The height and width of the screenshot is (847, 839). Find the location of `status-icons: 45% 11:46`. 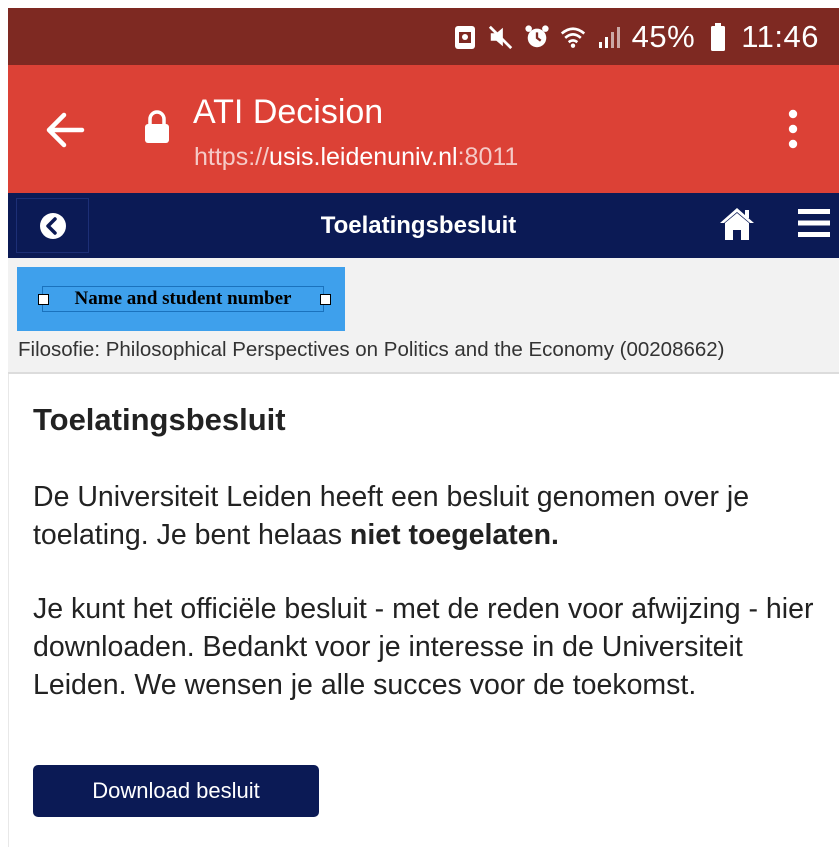

status-icons: 45% 11:46 is located at coordinates (635, 36).